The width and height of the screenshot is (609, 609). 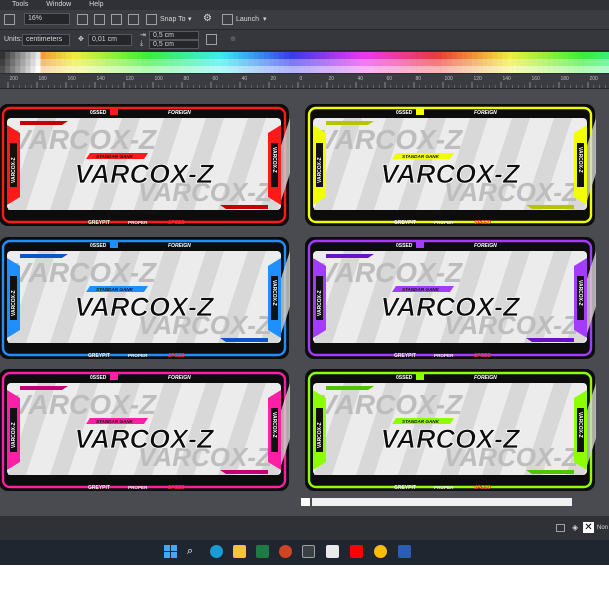 What do you see at coordinates (285, 551) in the screenshot?
I see `powerpoint-icon` at bounding box center [285, 551].